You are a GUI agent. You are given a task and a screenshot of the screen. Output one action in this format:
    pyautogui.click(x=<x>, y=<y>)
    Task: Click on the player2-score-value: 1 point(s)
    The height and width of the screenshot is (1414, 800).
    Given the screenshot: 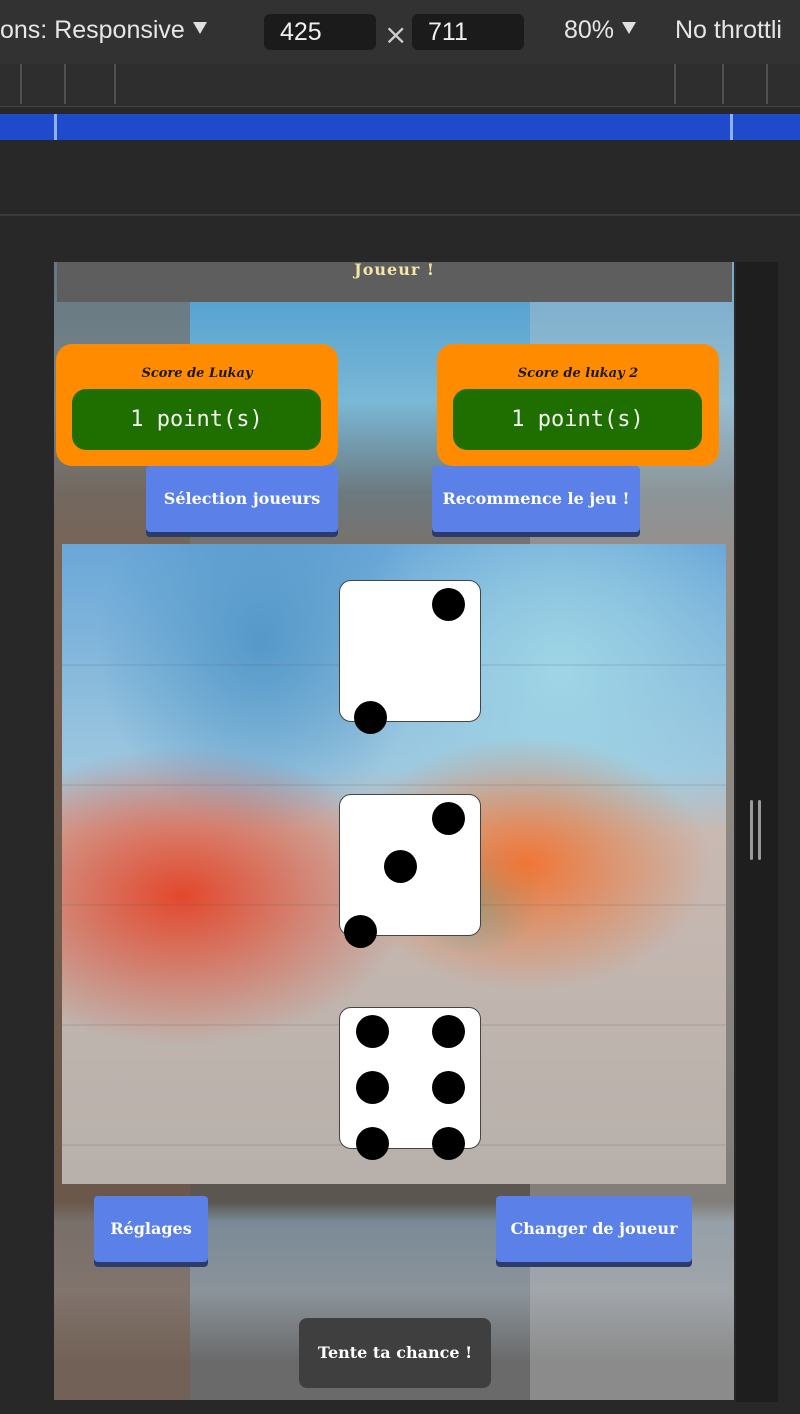 What is the action you would take?
    pyautogui.click(x=577, y=419)
    